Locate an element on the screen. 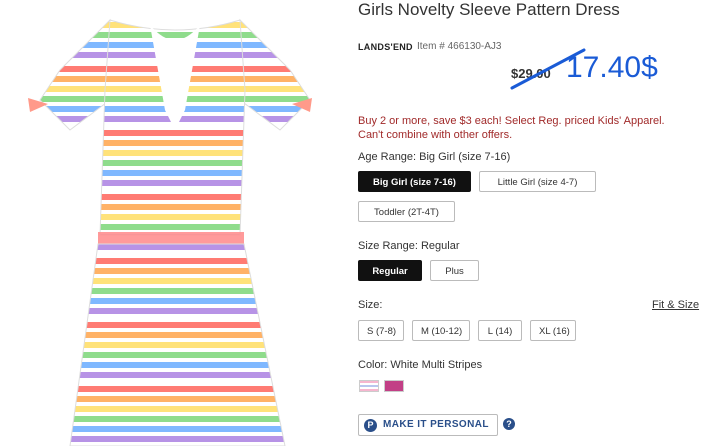  help-icon: ? is located at coordinates (509, 424).